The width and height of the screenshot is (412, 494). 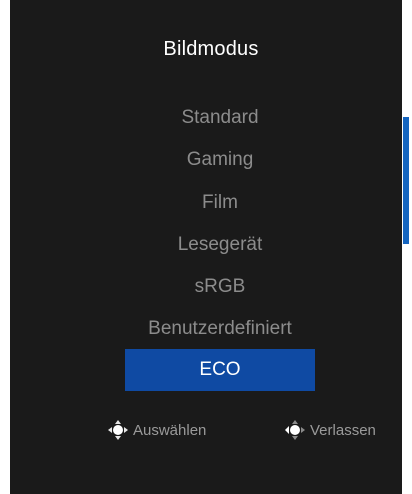 What do you see at coordinates (220, 203) in the screenshot?
I see `menu-item-film: Film` at bounding box center [220, 203].